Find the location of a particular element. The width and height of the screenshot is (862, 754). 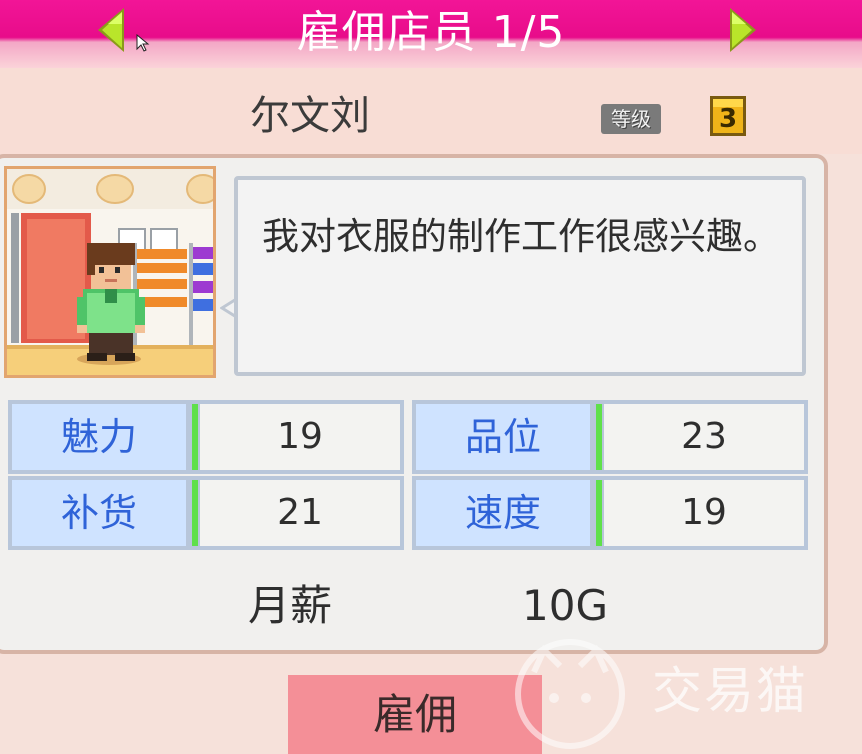

character-scene-image is located at coordinates (110, 272).